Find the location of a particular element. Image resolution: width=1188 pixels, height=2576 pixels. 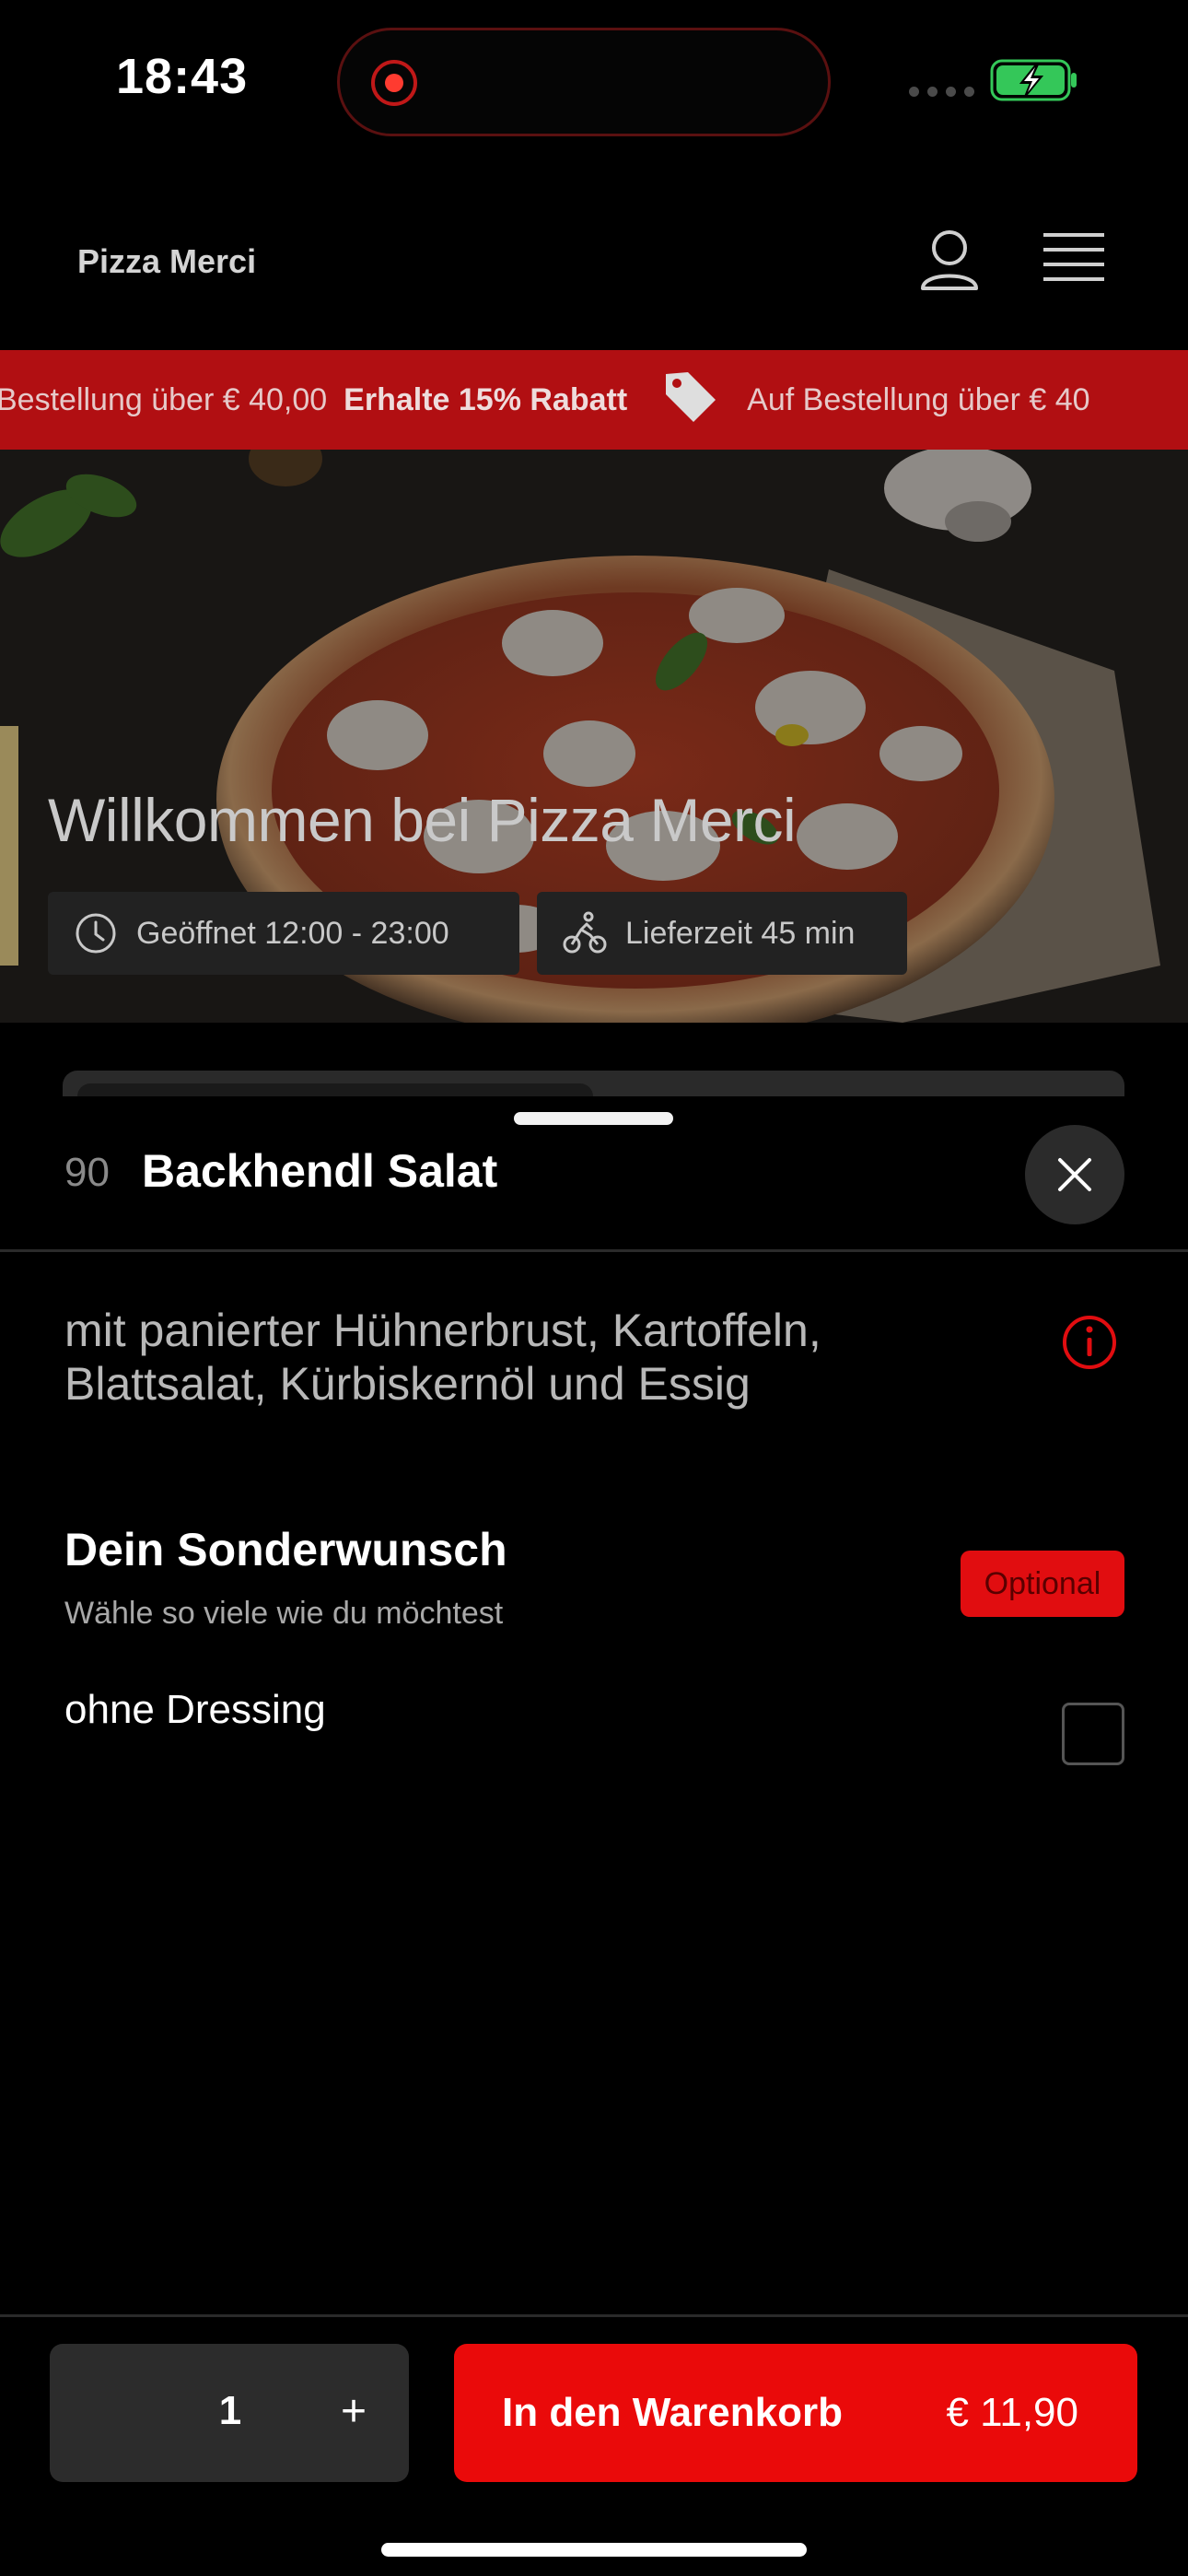

add-to-cart-label: In den Warenkorb is located at coordinates (672, 2412).